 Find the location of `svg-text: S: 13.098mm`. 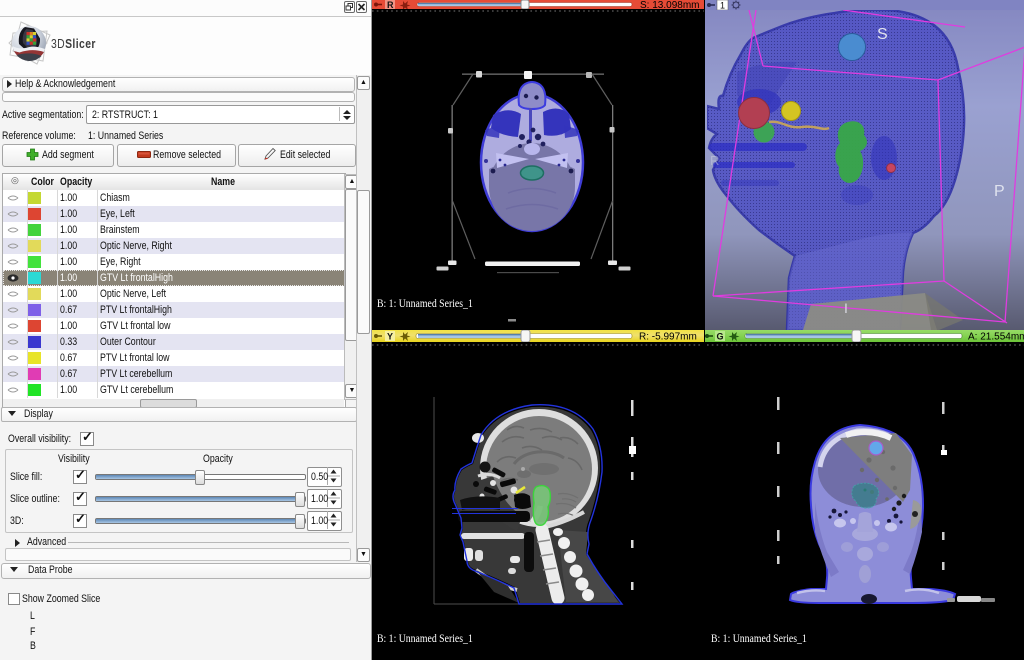

svg-text: S: 13.098mm is located at coordinates (669, 4).